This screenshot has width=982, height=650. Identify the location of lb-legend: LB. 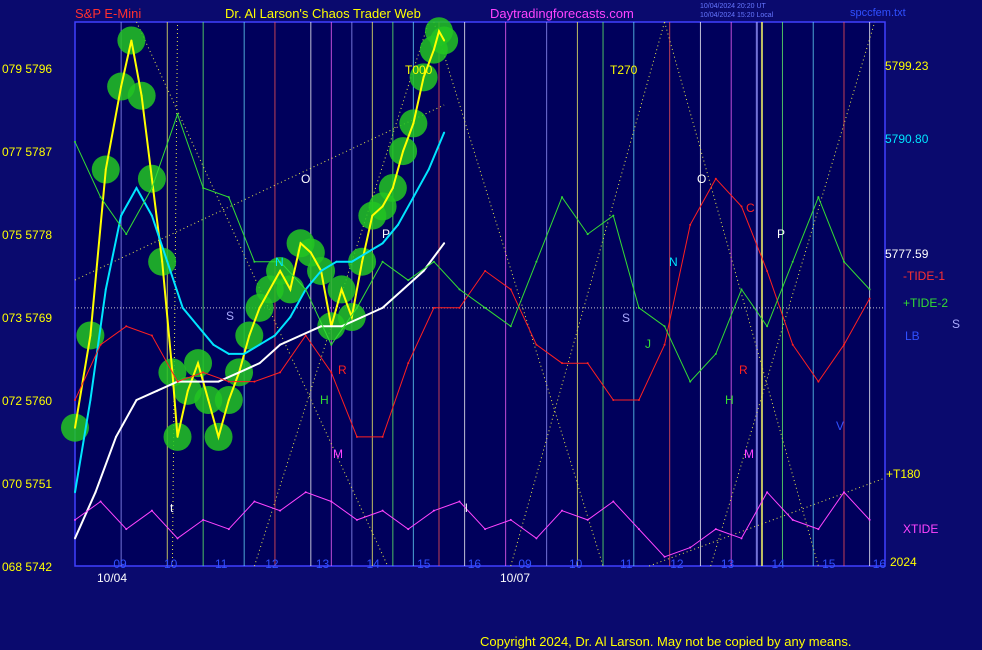
(912, 336).